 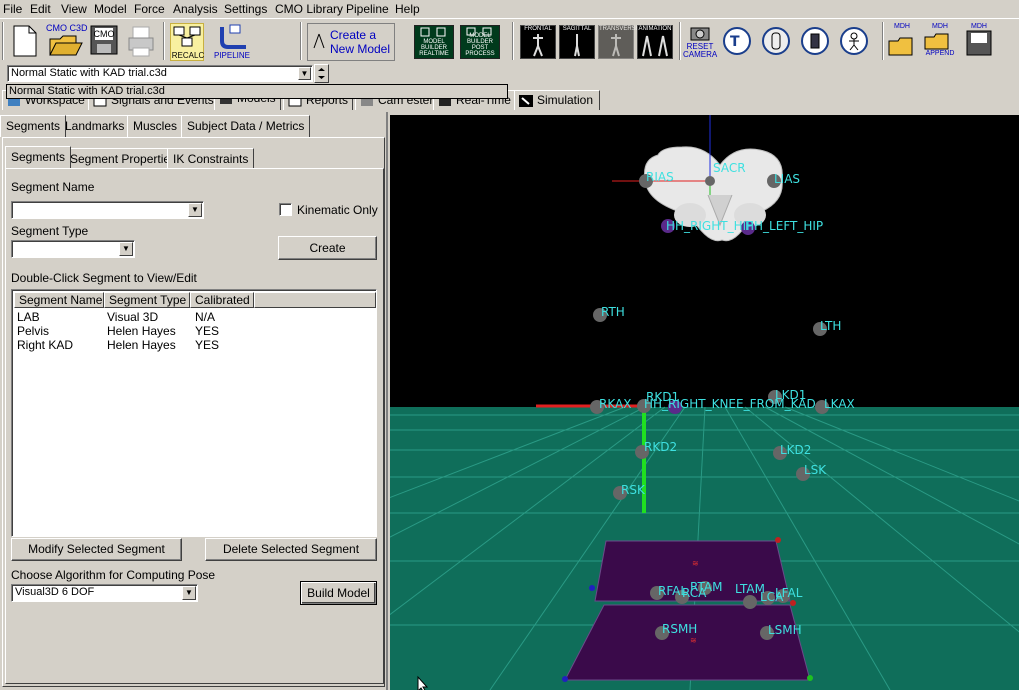 I want to click on sagittal-view-button: SAGITTAL, so click(x=577, y=42).